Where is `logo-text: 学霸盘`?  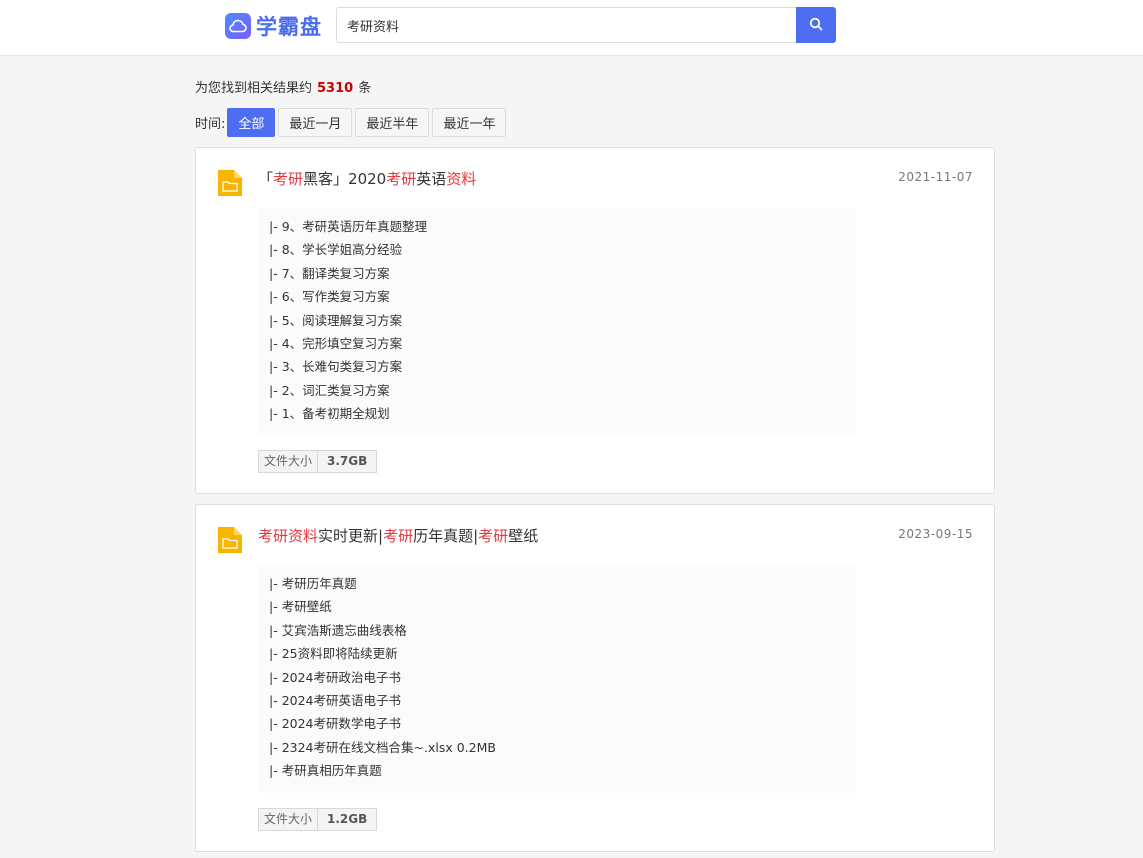
logo-text: 学霸盘 is located at coordinates (289, 27).